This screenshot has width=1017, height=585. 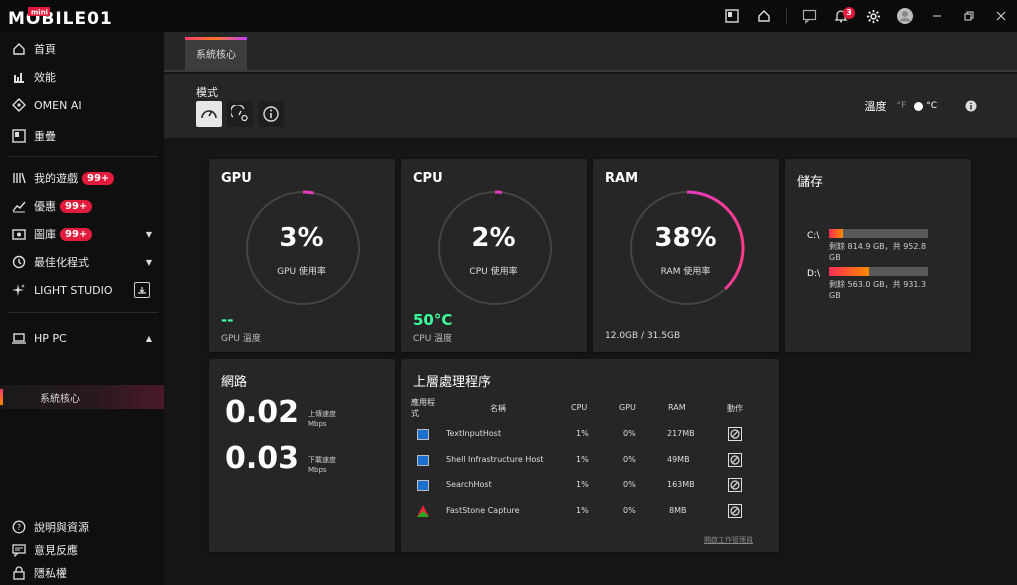 I want to click on drive-d-free-text: 剩餘 563.0 GB，共 931.3, so click(x=878, y=284).